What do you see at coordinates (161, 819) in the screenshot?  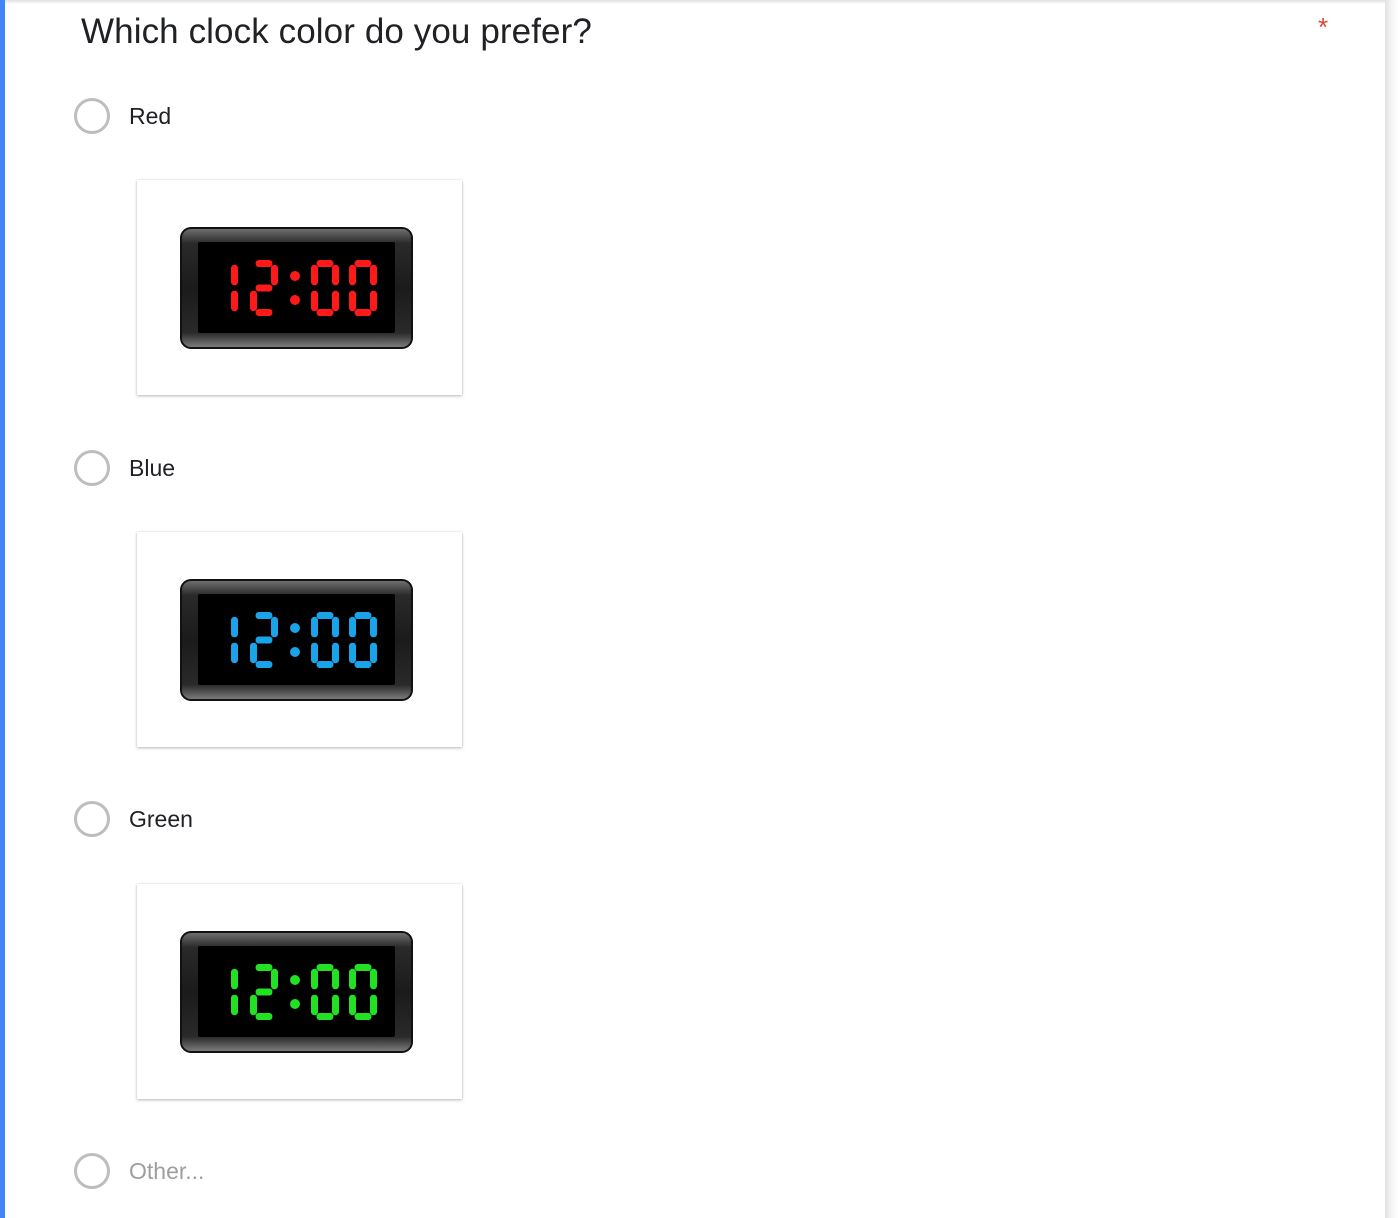 I see `option-label: Green` at bounding box center [161, 819].